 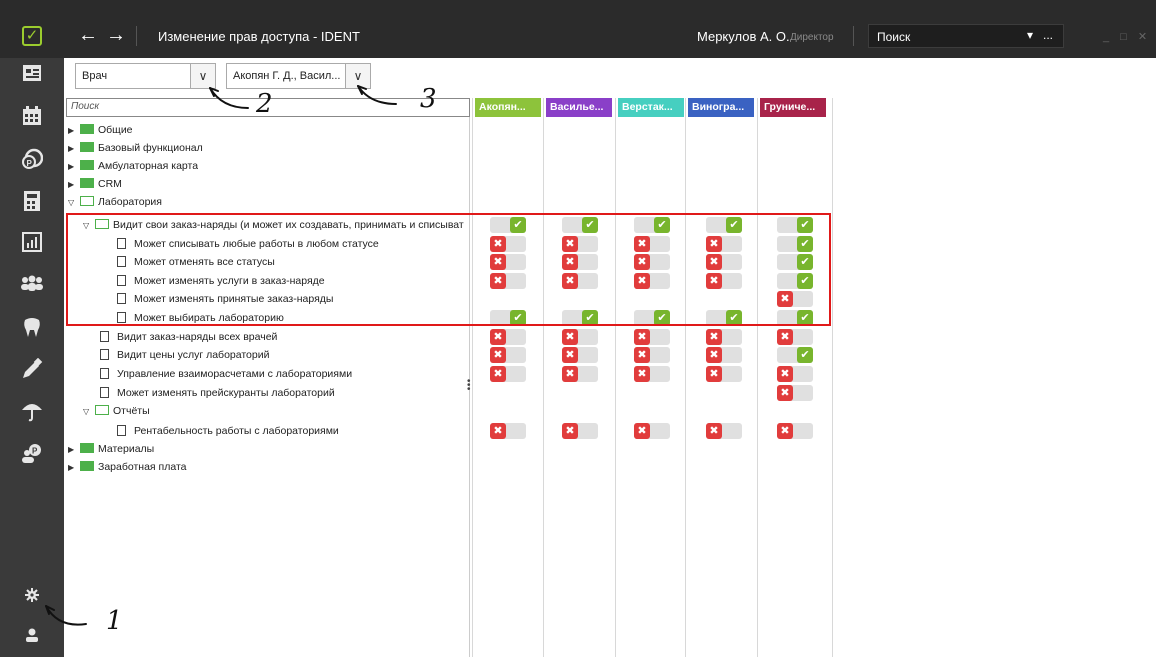 I want to click on annotation-label-2: 2, so click(x=264, y=104).